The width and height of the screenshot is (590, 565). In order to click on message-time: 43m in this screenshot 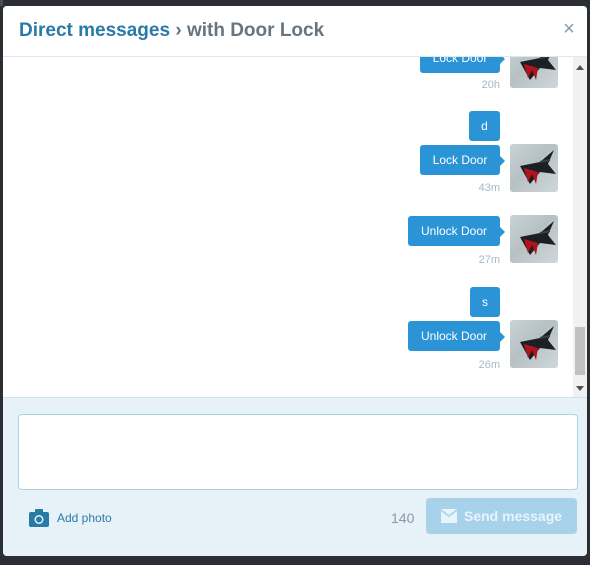, I will do `click(489, 188)`.